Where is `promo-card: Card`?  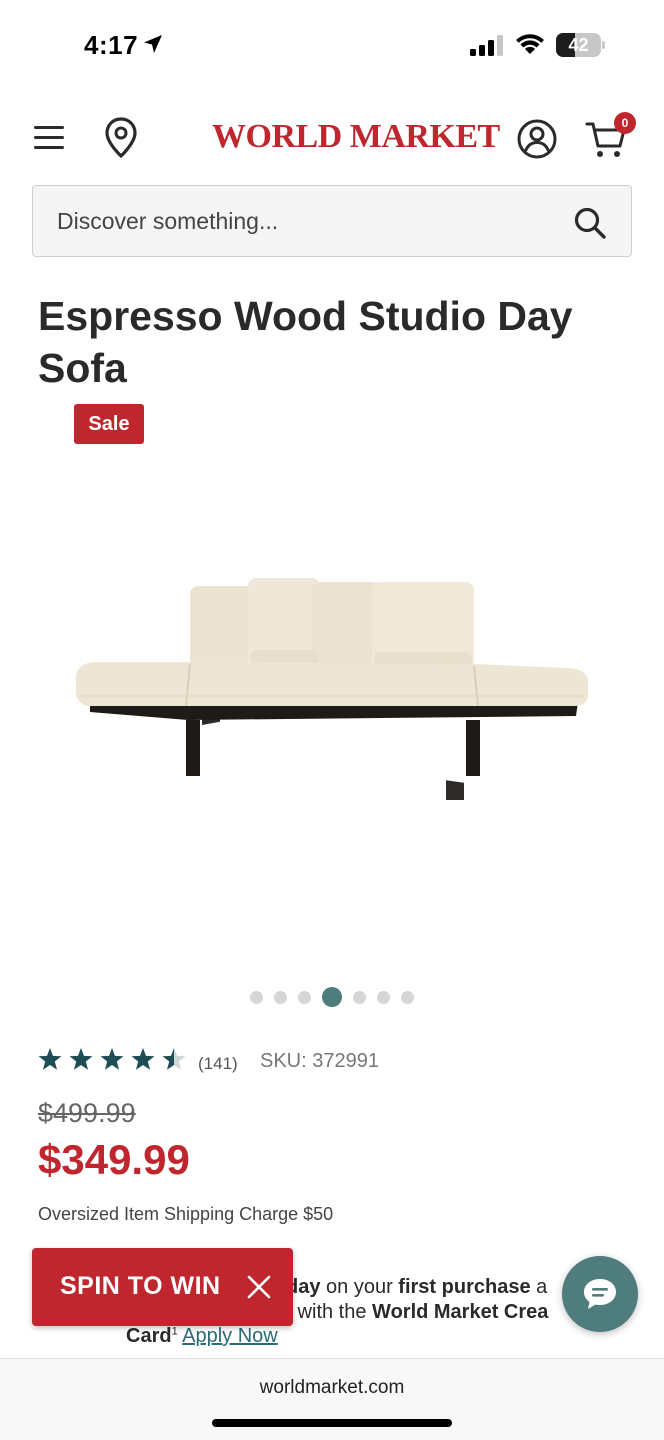 promo-card: Card is located at coordinates (149, 1336).